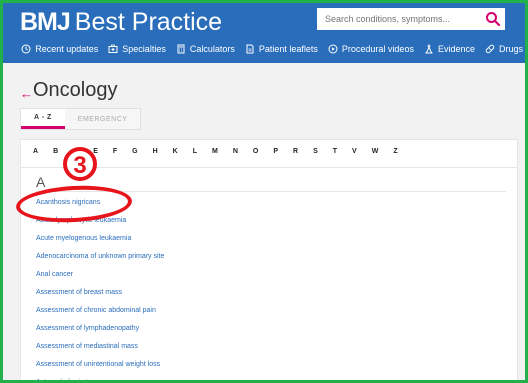 The width and height of the screenshot is (528, 383). Describe the element at coordinates (35, 151) in the screenshot. I see `alphabet-letter: A` at that location.